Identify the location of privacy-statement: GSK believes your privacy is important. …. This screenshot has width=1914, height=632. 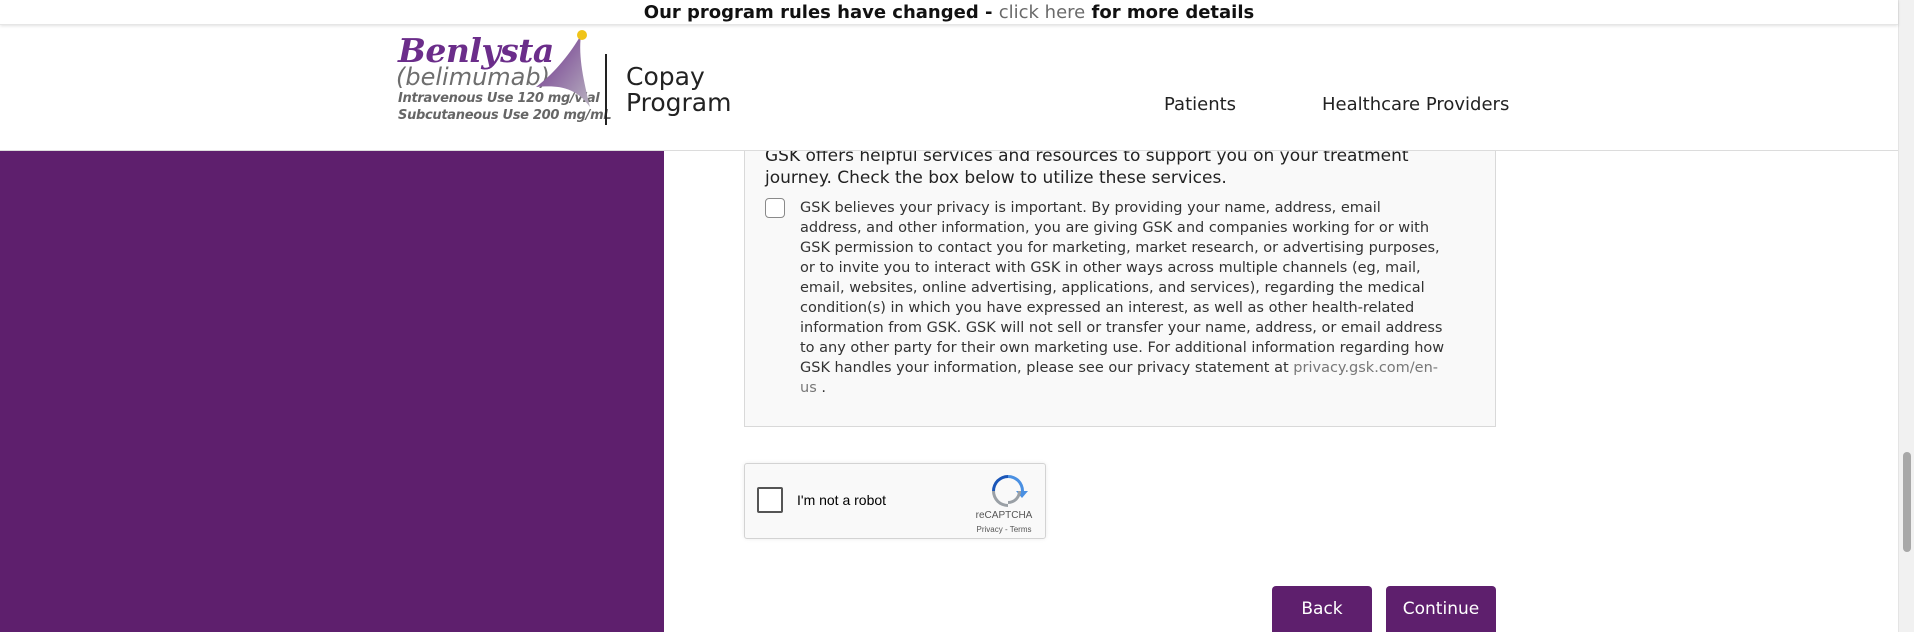
(1122, 298).